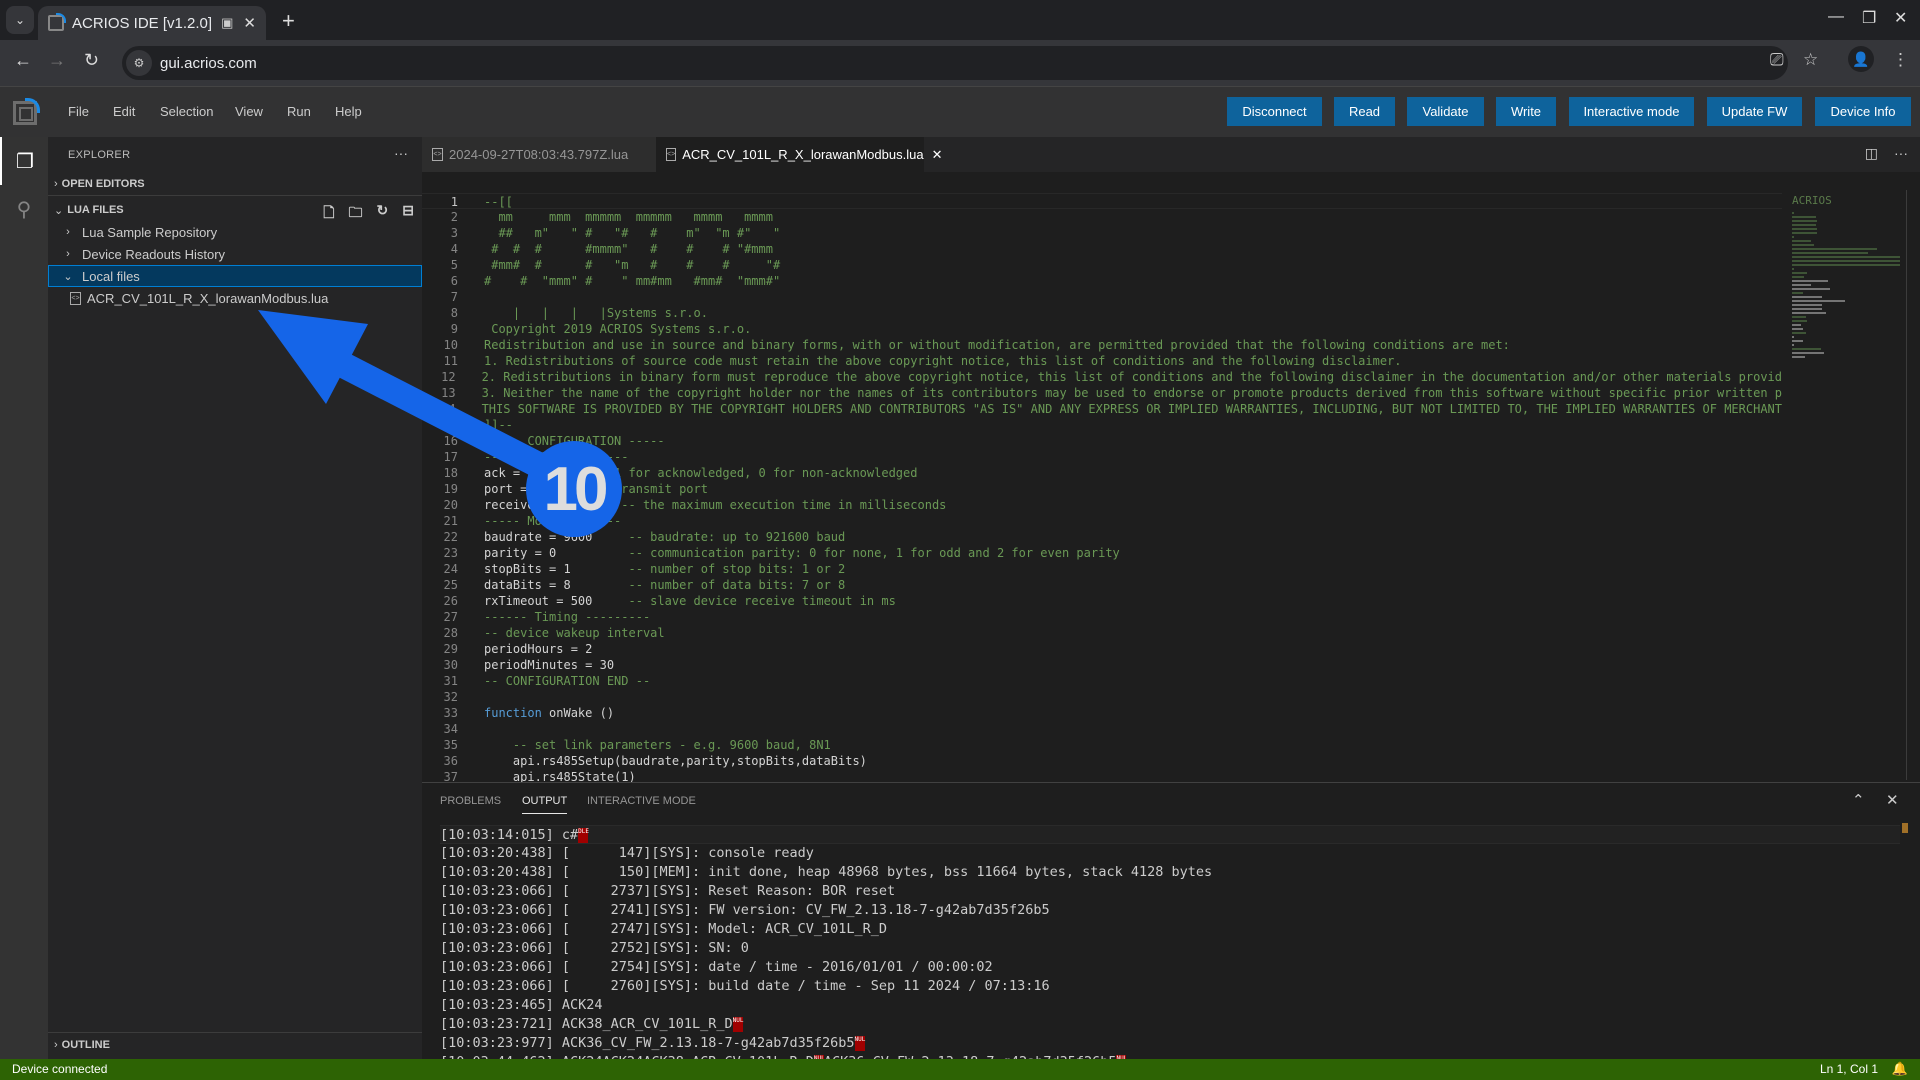 The image size is (1920, 1080). I want to click on tree-item-lua-sample-repository: › Lua Sample Repository, so click(235, 232).